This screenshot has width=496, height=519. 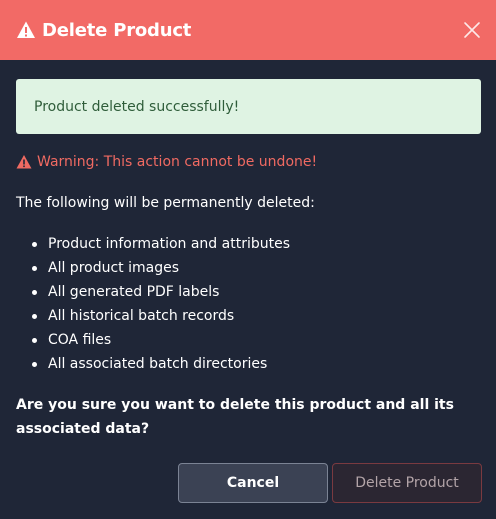 I want to click on delete-product-button: Delete Product, so click(x=407, y=483).